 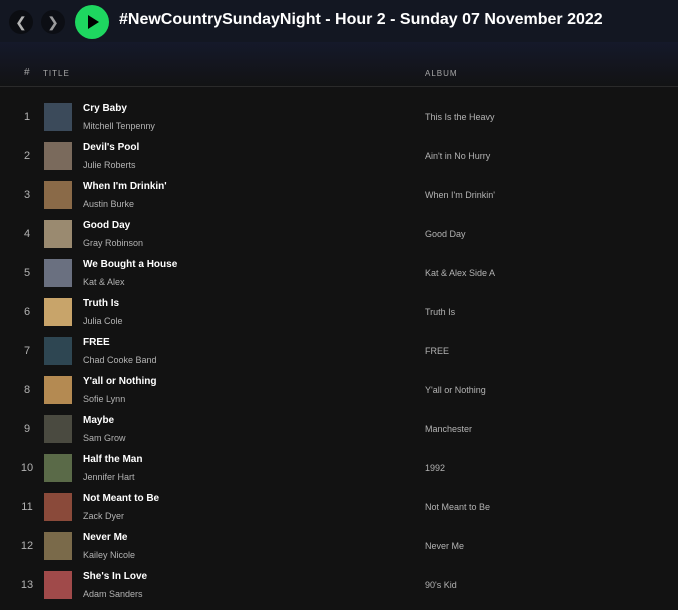 What do you see at coordinates (120, 381) in the screenshot?
I see `track-title: Y'all or Nothing` at bounding box center [120, 381].